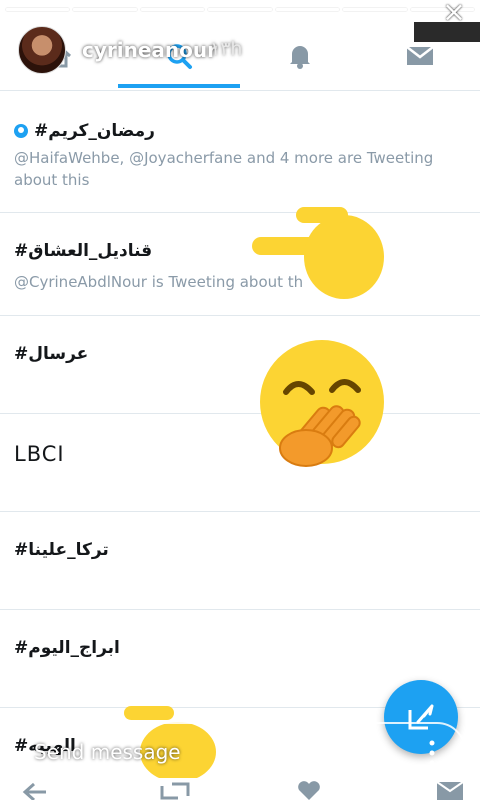 The height and width of the screenshot is (800, 480). I want to click on story-progress, so click(240, 10).